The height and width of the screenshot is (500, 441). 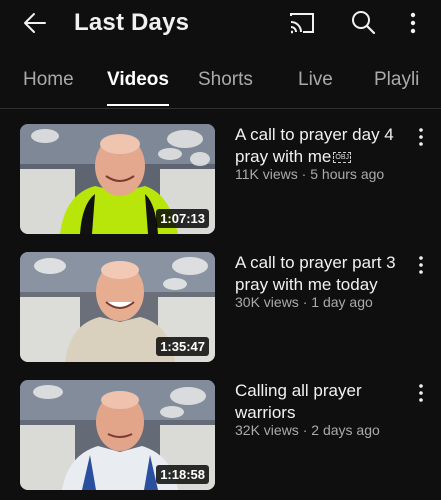 I want to click on video-thumbnail: 1:18:58, so click(x=117, y=435).